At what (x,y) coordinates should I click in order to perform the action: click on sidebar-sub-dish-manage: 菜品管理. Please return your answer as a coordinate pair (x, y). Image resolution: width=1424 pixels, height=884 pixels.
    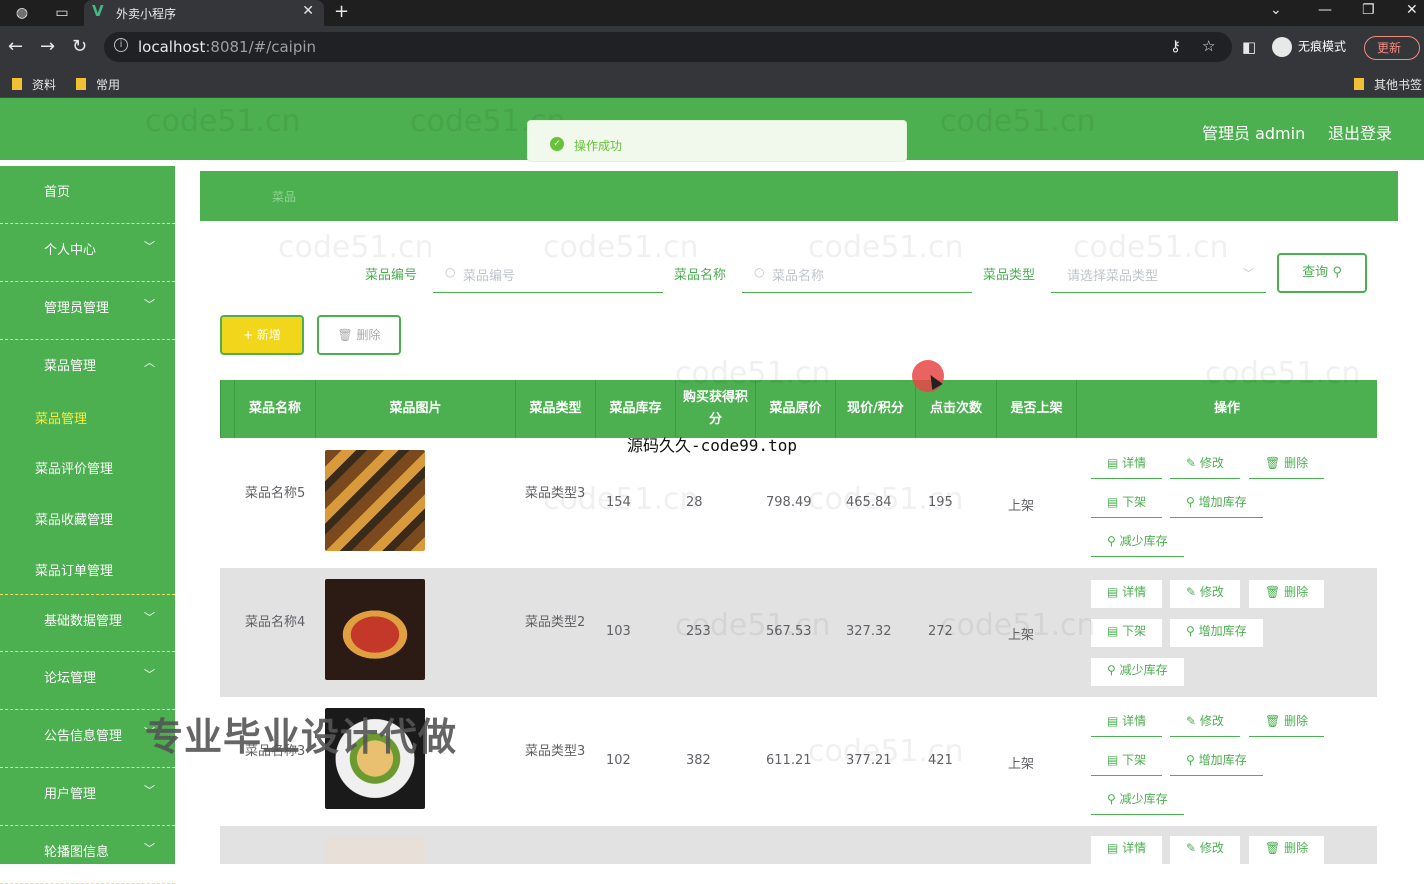
    Looking at the image, I should click on (61, 417).